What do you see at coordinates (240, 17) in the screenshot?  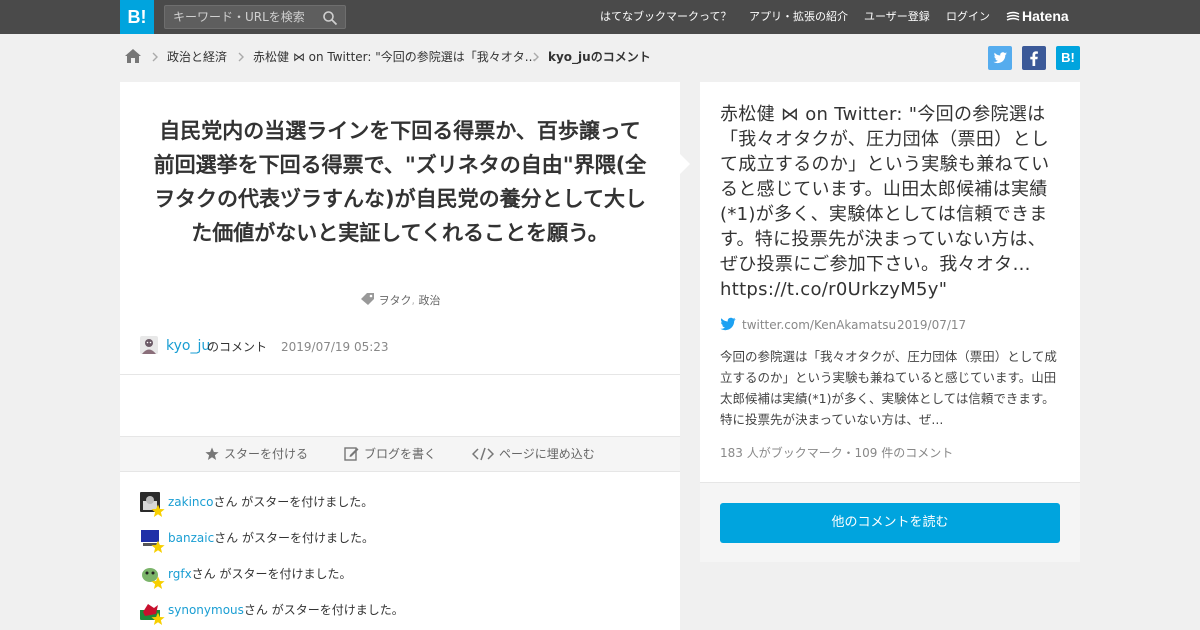 I see `search-input` at bounding box center [240, 17].